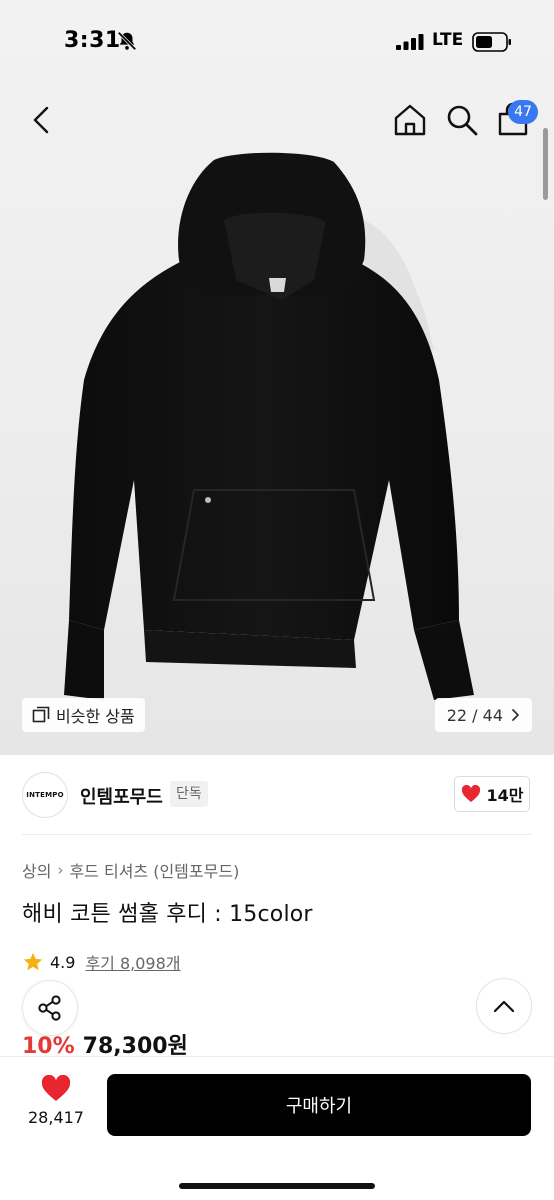 The height and width of the screenshot is (1200, 554). I want to click on chevron-up-icon, so click(504, 1006).